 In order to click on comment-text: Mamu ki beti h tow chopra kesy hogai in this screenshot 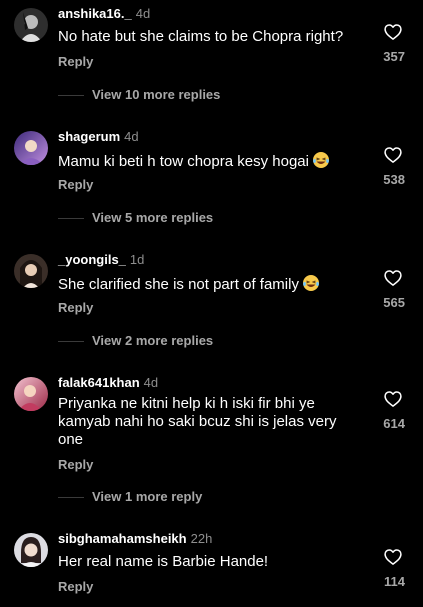, I will do `click(208, 161)`.